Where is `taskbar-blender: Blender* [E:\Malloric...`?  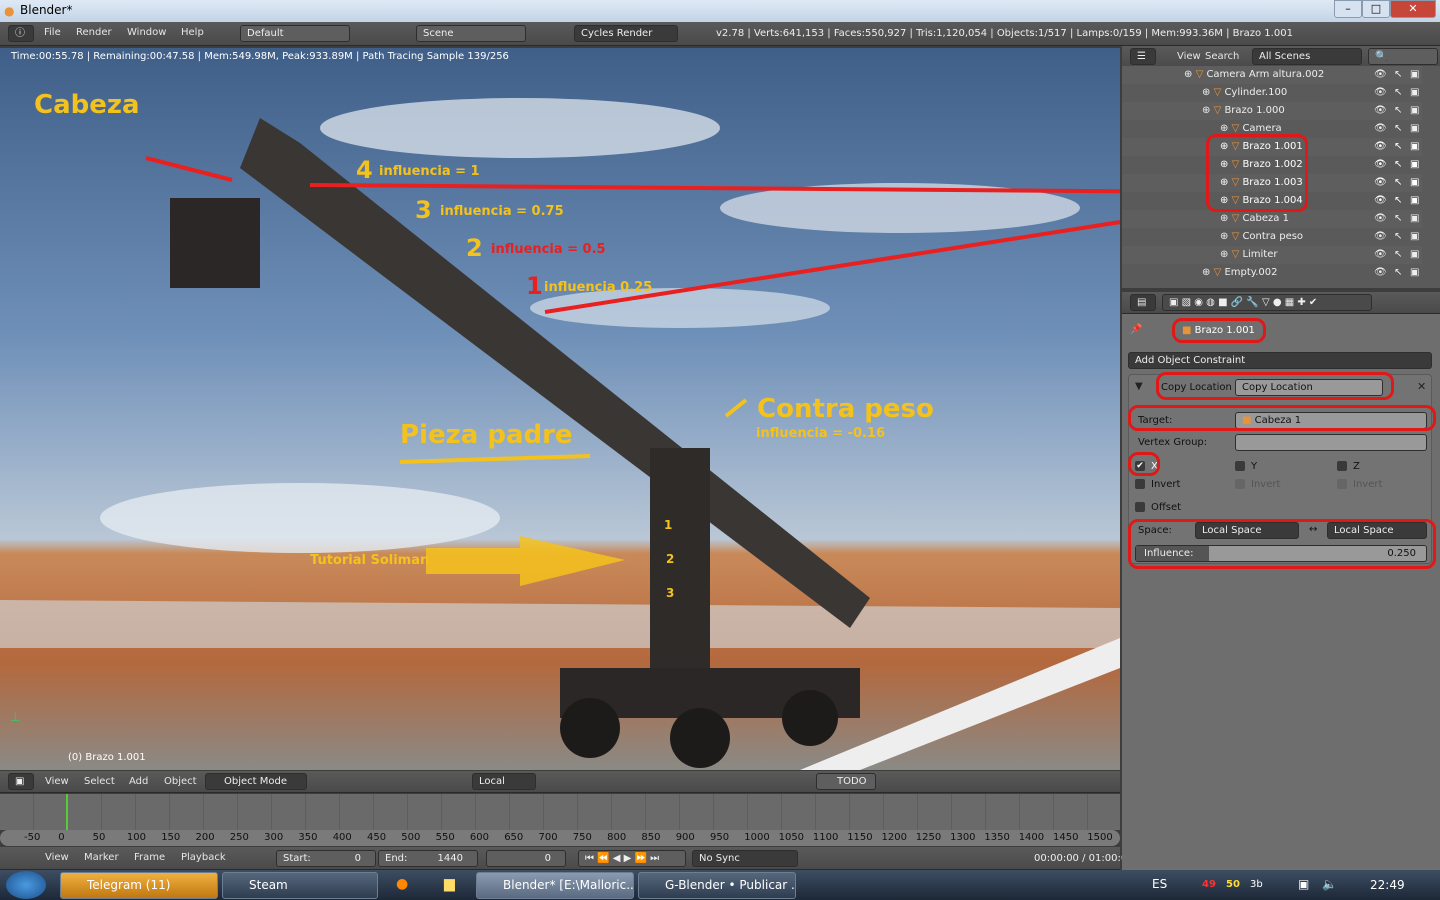 taskbar-blender: Blender* [E:\Malloric... is located at coordinates (555, 885).